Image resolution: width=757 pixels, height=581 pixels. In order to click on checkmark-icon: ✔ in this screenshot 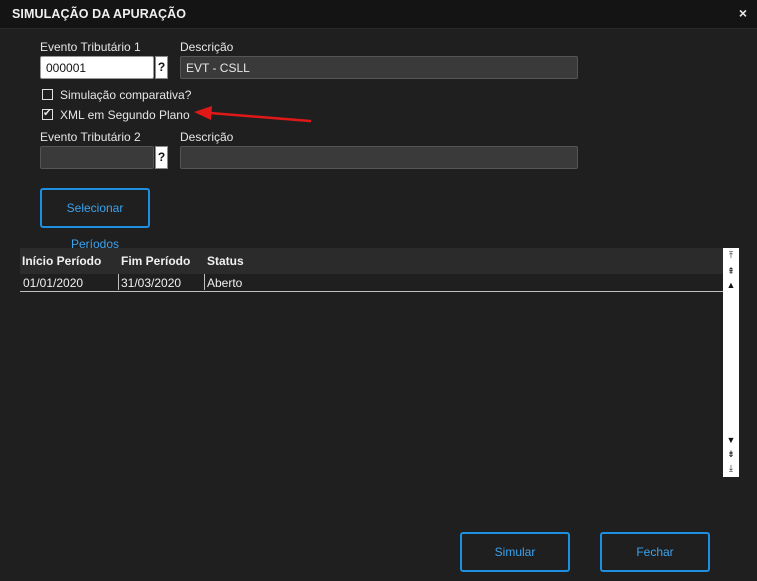, I will do `click(47, 113)`.